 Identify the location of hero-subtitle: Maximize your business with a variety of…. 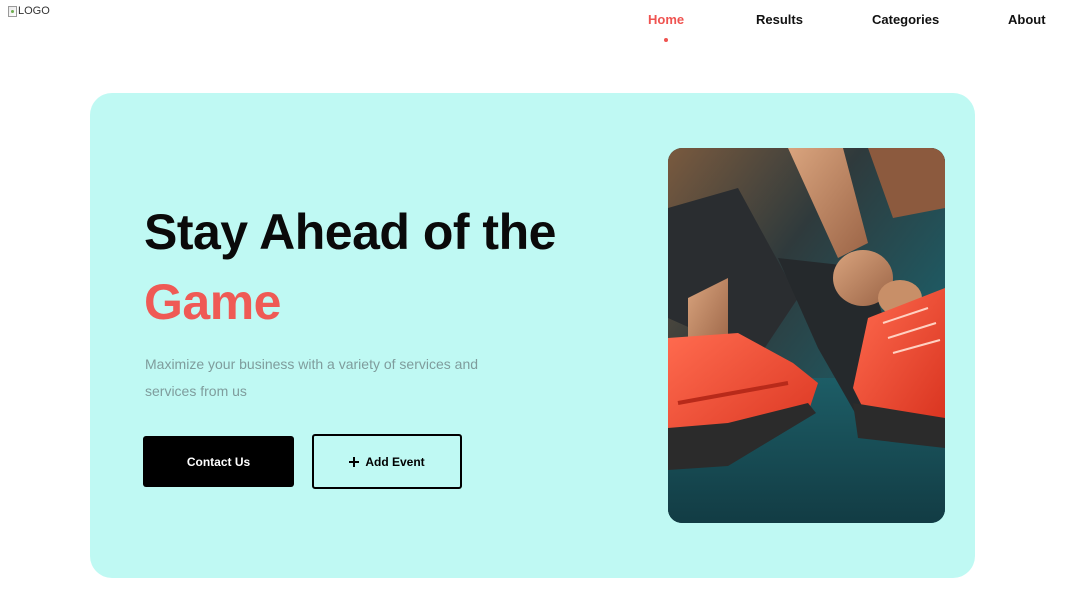
(312, 377).